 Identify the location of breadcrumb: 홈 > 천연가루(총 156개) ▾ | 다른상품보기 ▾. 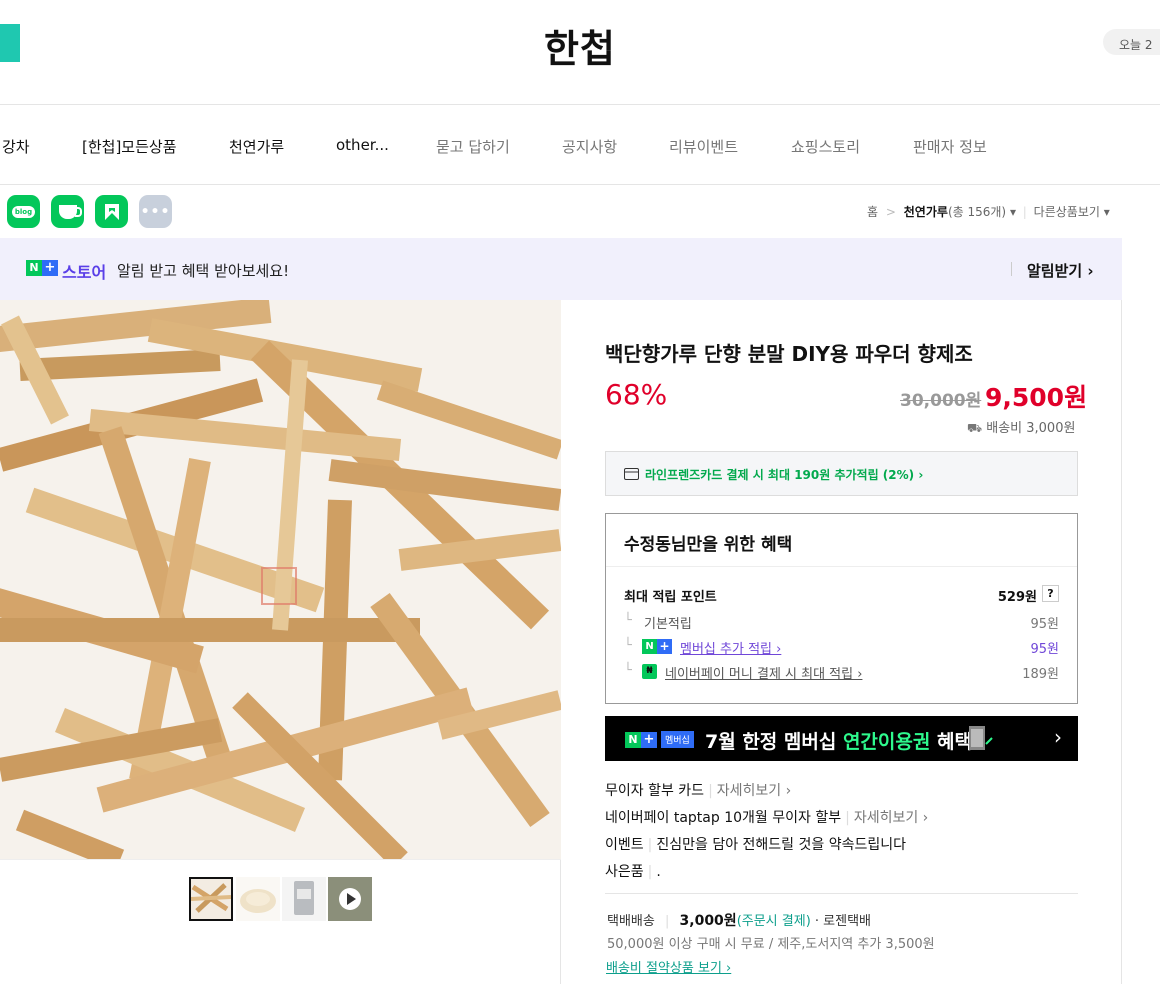
(988, 212).